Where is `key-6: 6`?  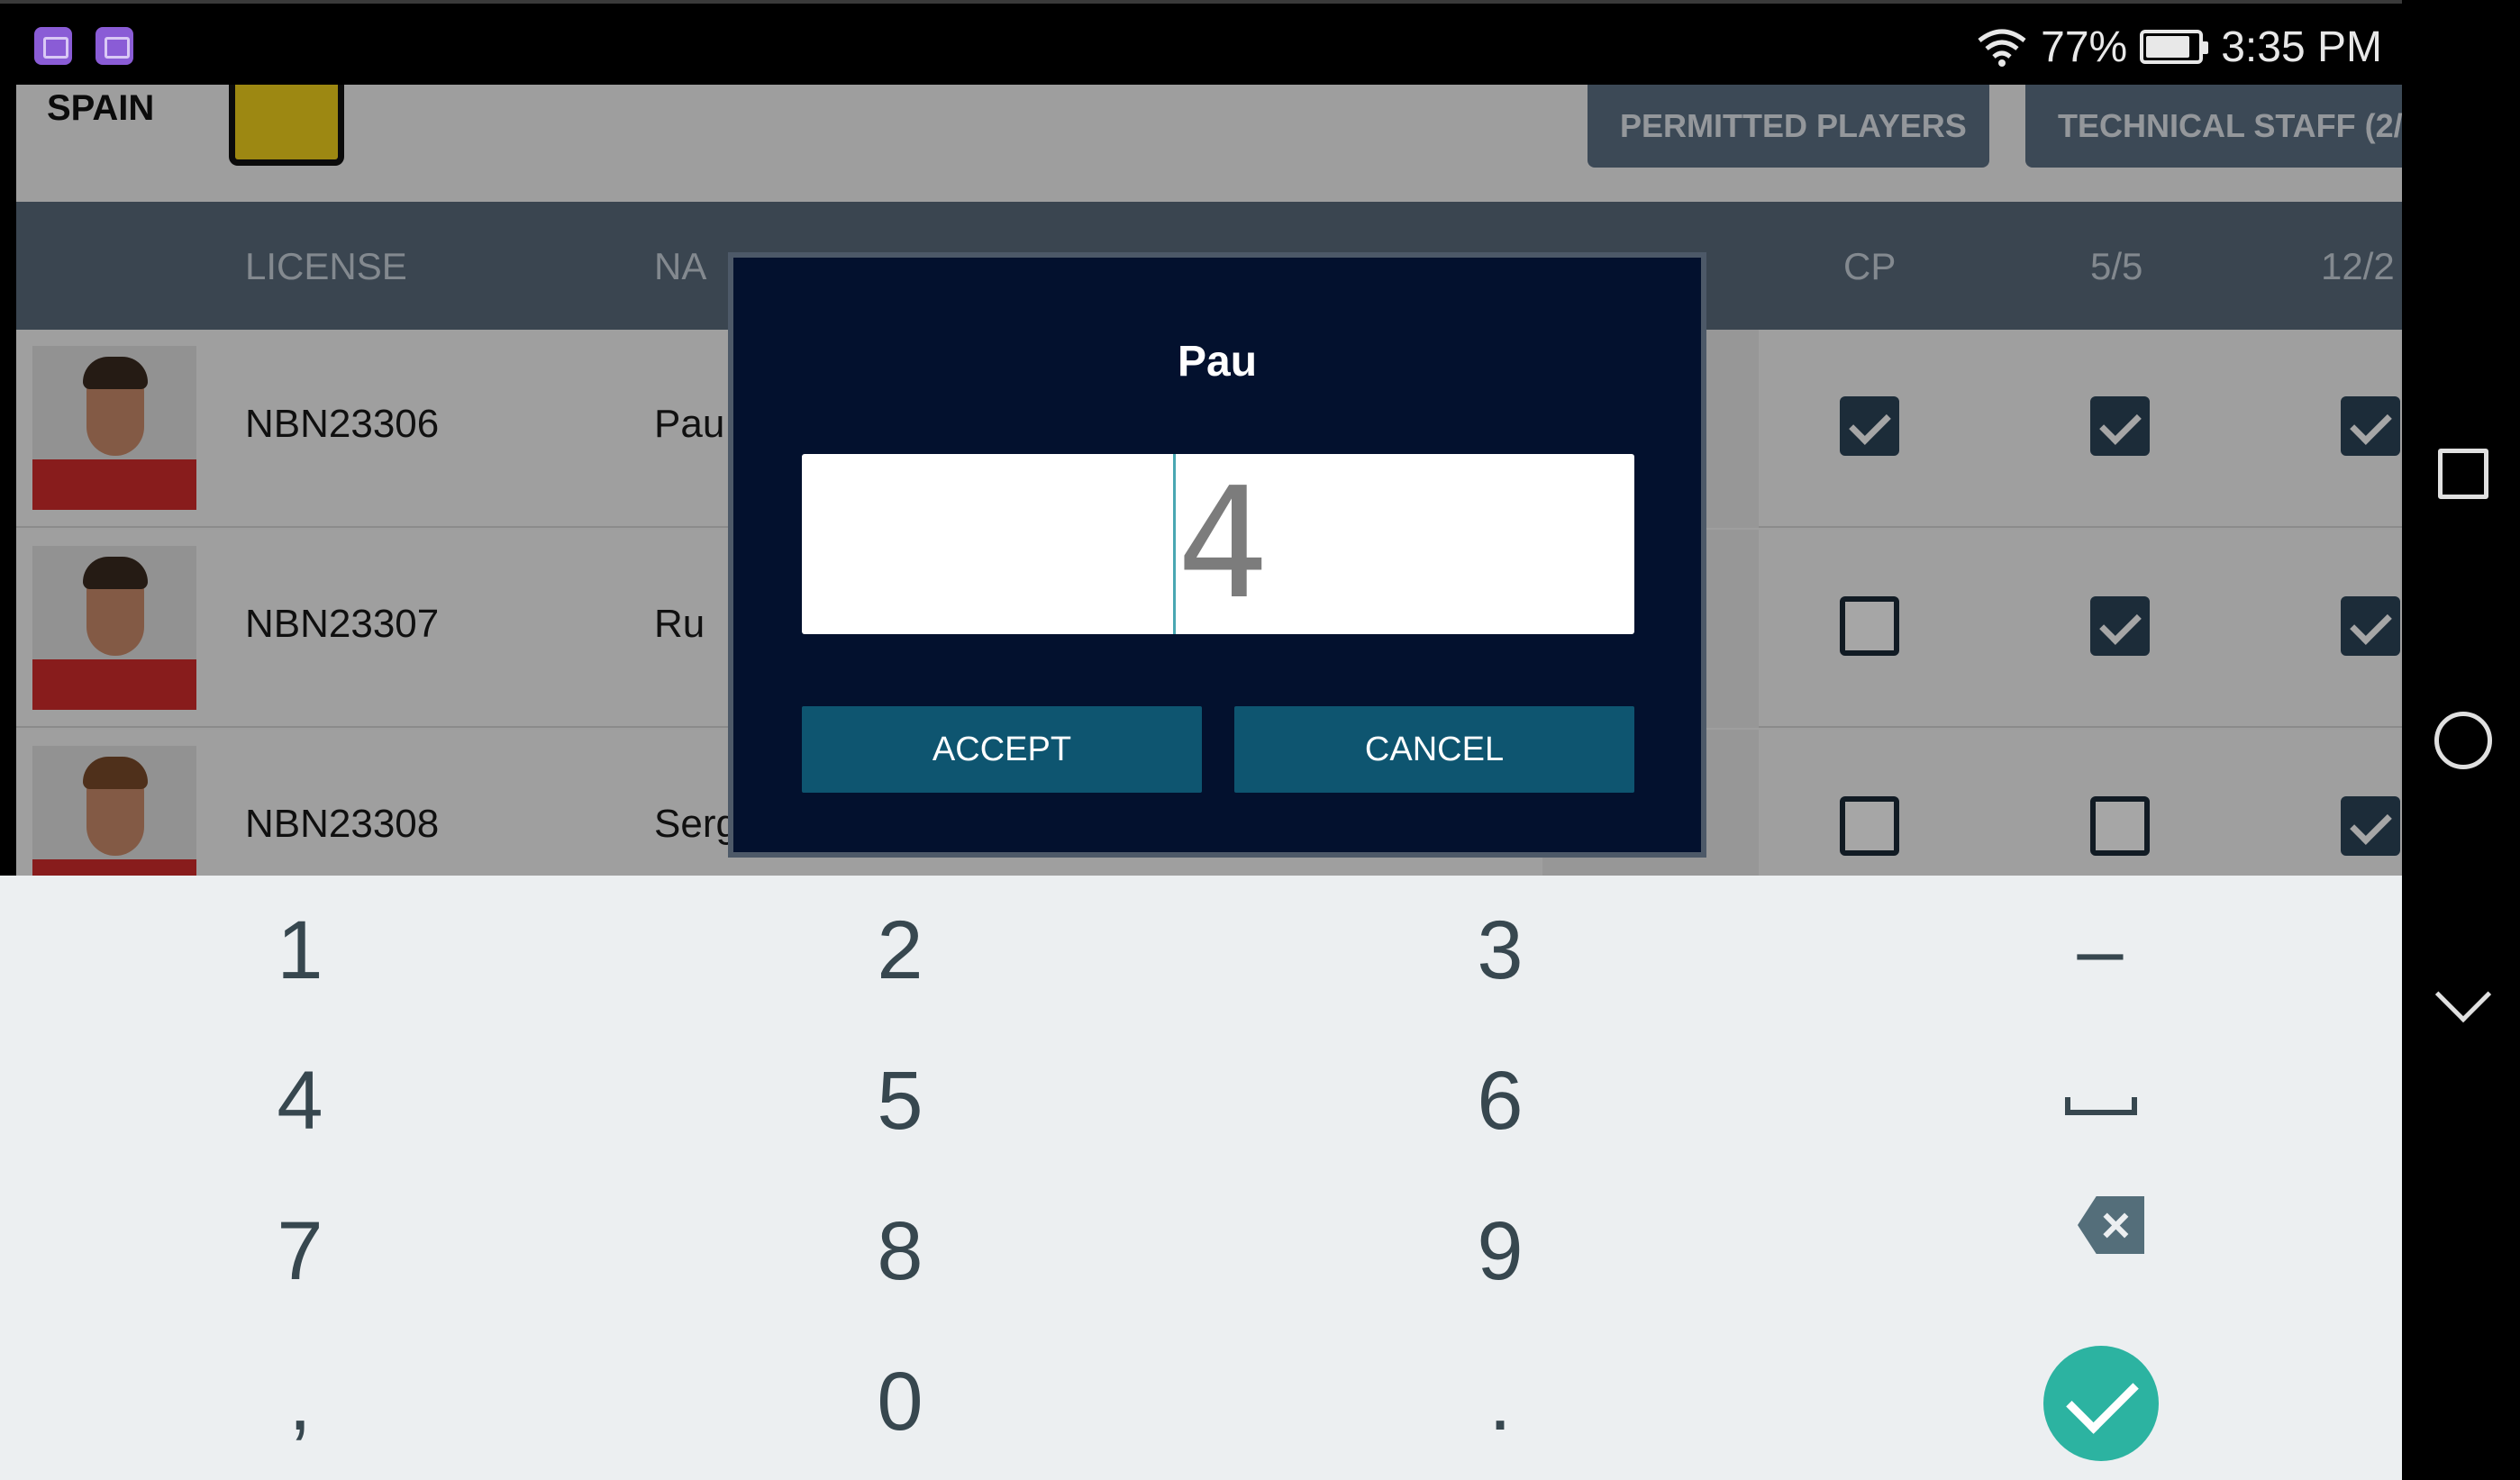 key-6: 6 is located at coordinates (1500, 1101).